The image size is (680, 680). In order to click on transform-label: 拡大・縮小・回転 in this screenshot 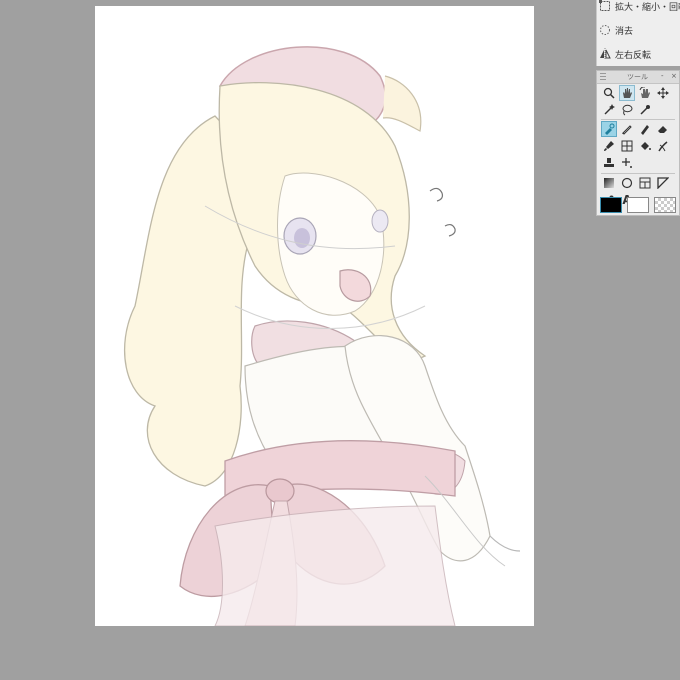, I will do `click(647, 7)`.